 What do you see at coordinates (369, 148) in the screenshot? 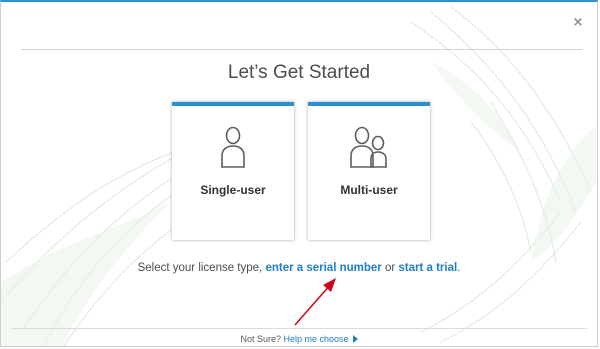
I see `multi-user-icon` at bounding box center [369, 148].